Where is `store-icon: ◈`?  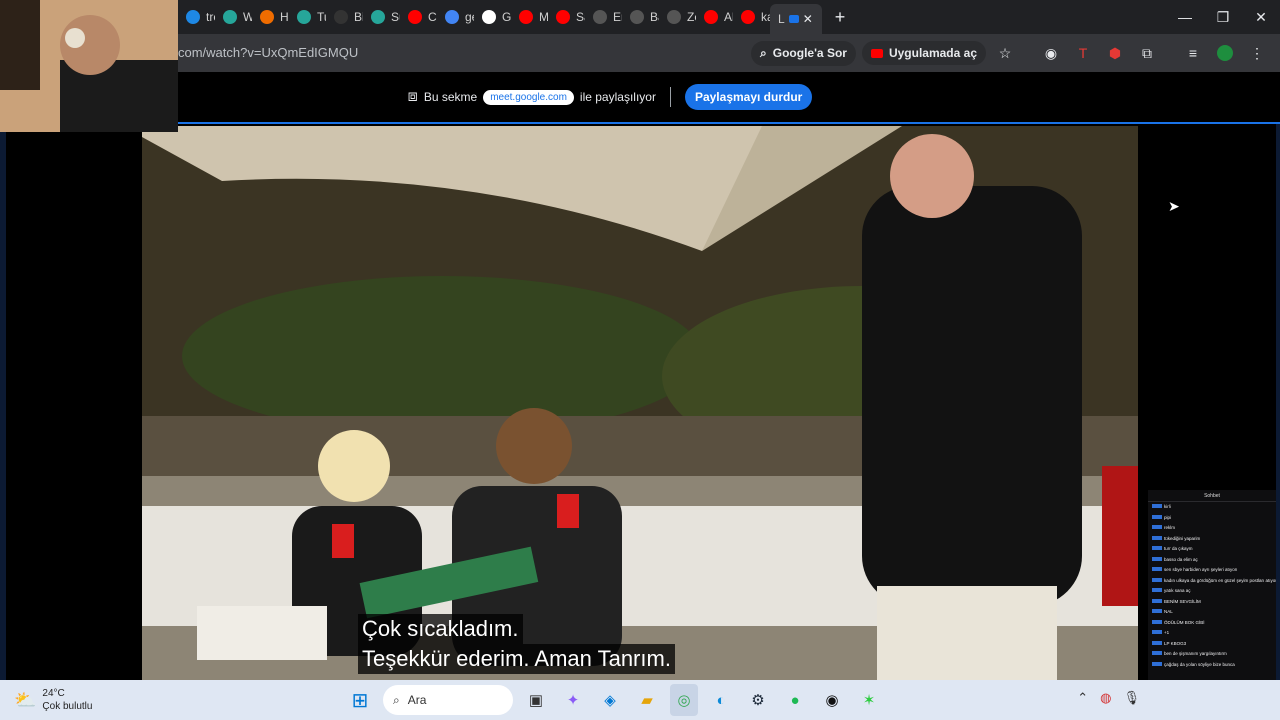 store-icon: ◈ is located at coordinates (610, 700).